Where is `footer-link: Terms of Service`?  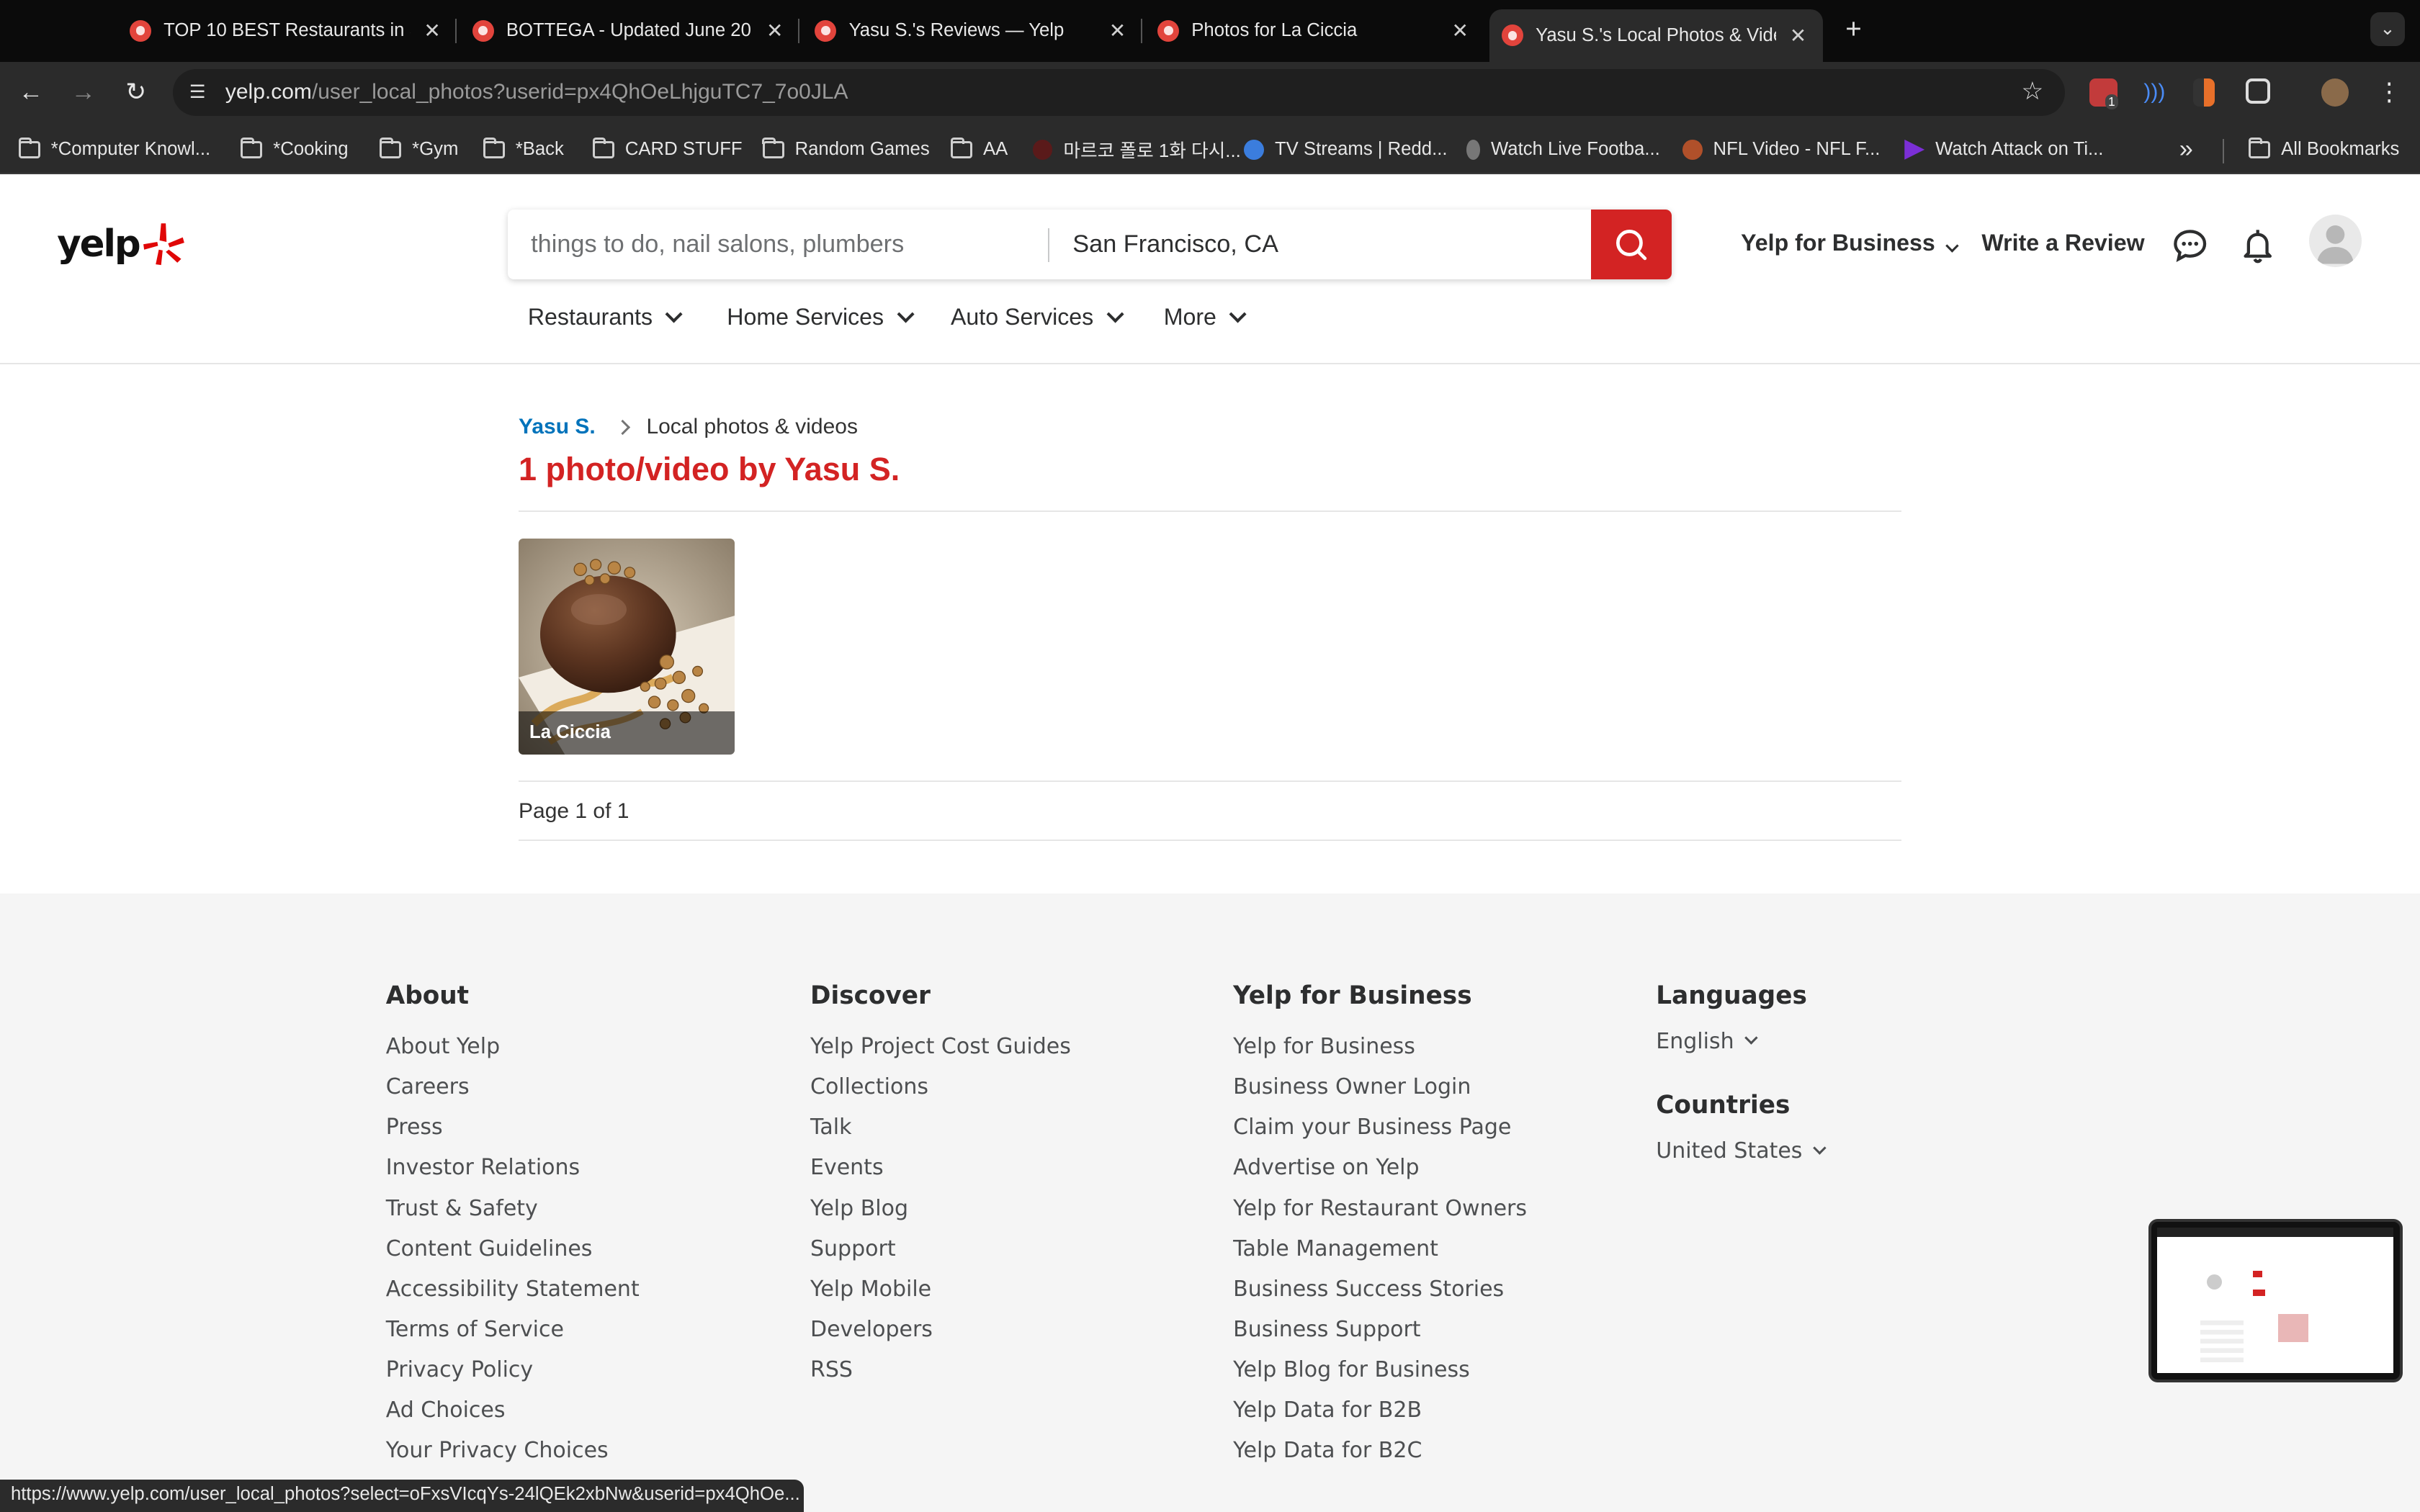
footer-link: Terms of Service is located at coordinates (513, 1336).